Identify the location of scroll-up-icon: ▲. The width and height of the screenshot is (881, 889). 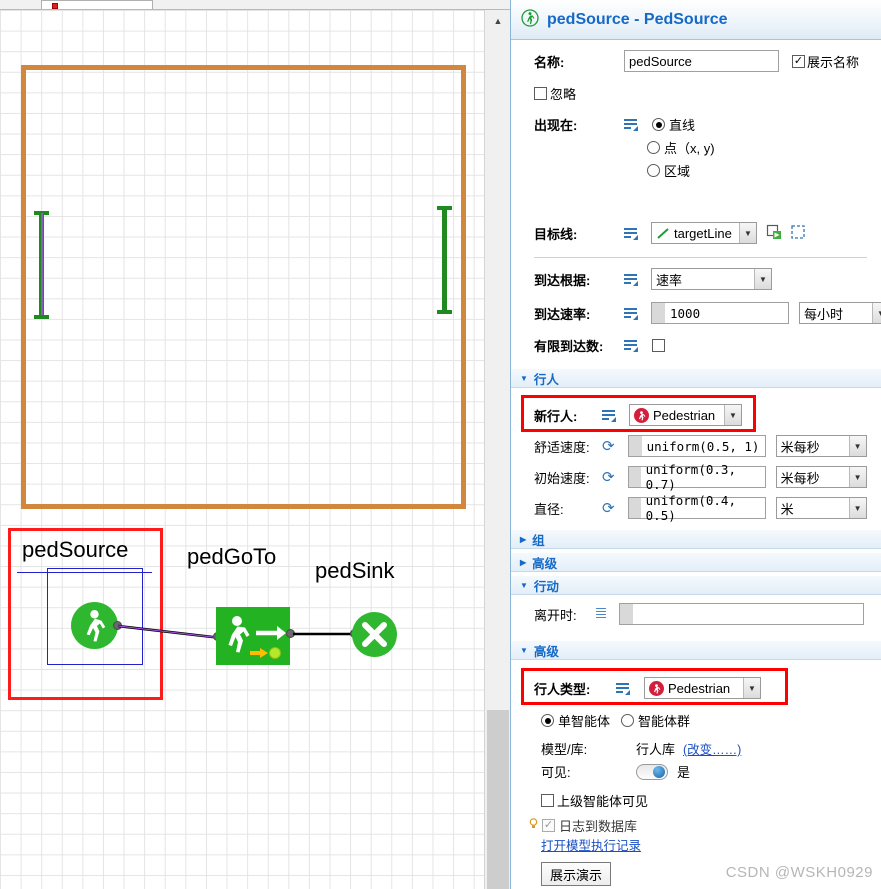
(497, 21).